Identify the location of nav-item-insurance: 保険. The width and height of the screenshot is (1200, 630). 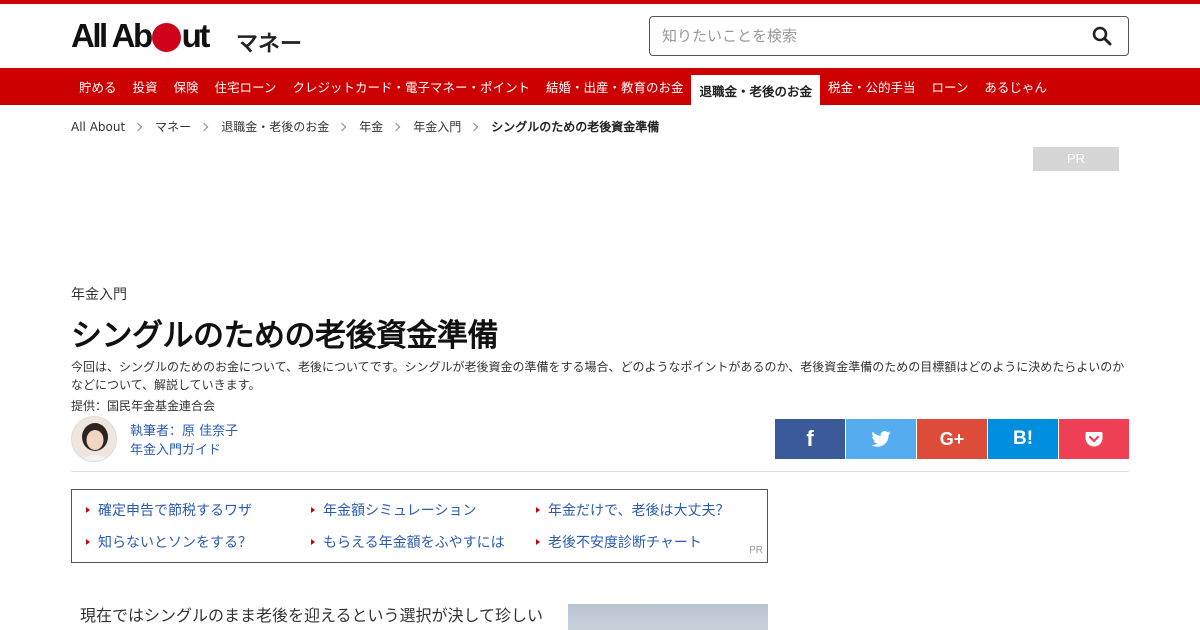
(186, 86).